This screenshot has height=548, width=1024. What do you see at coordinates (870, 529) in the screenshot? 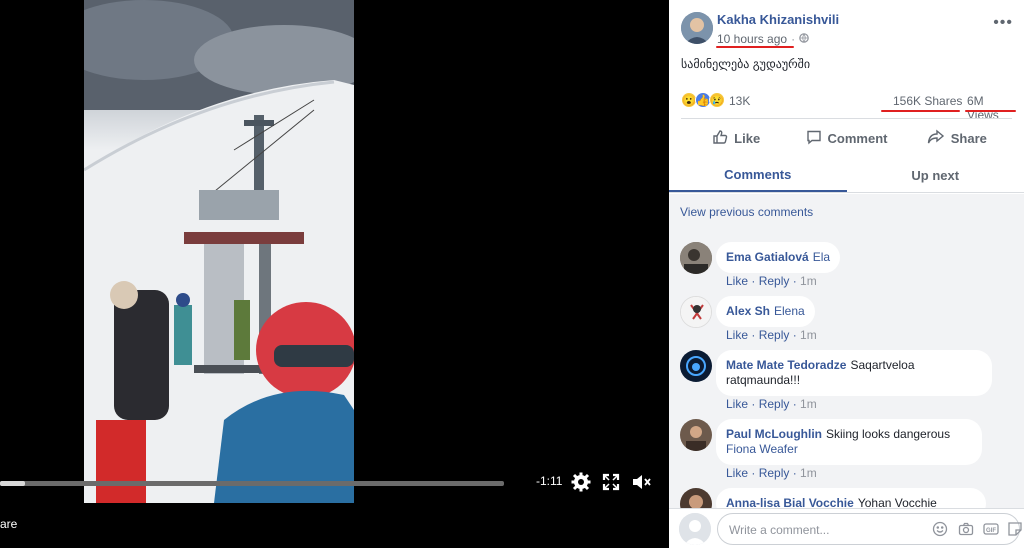
I see `comment-input: Write a comment... GIF` at bounding box center [870, 529].